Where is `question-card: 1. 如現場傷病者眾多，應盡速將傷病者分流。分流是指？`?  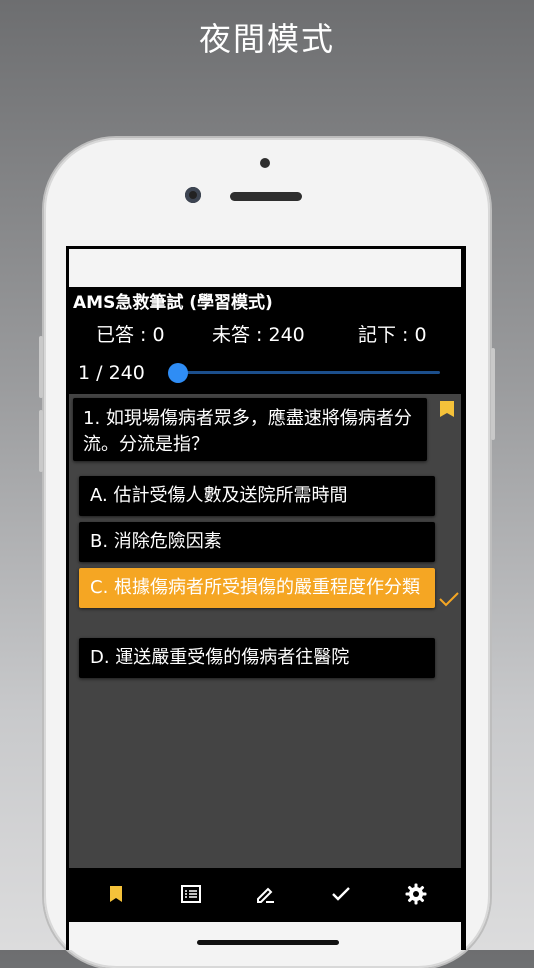 question-card: 1. 如現場傷病者眾多，應盡速將傷病者分流。分流是指？ is located at coordinates (250, 429).